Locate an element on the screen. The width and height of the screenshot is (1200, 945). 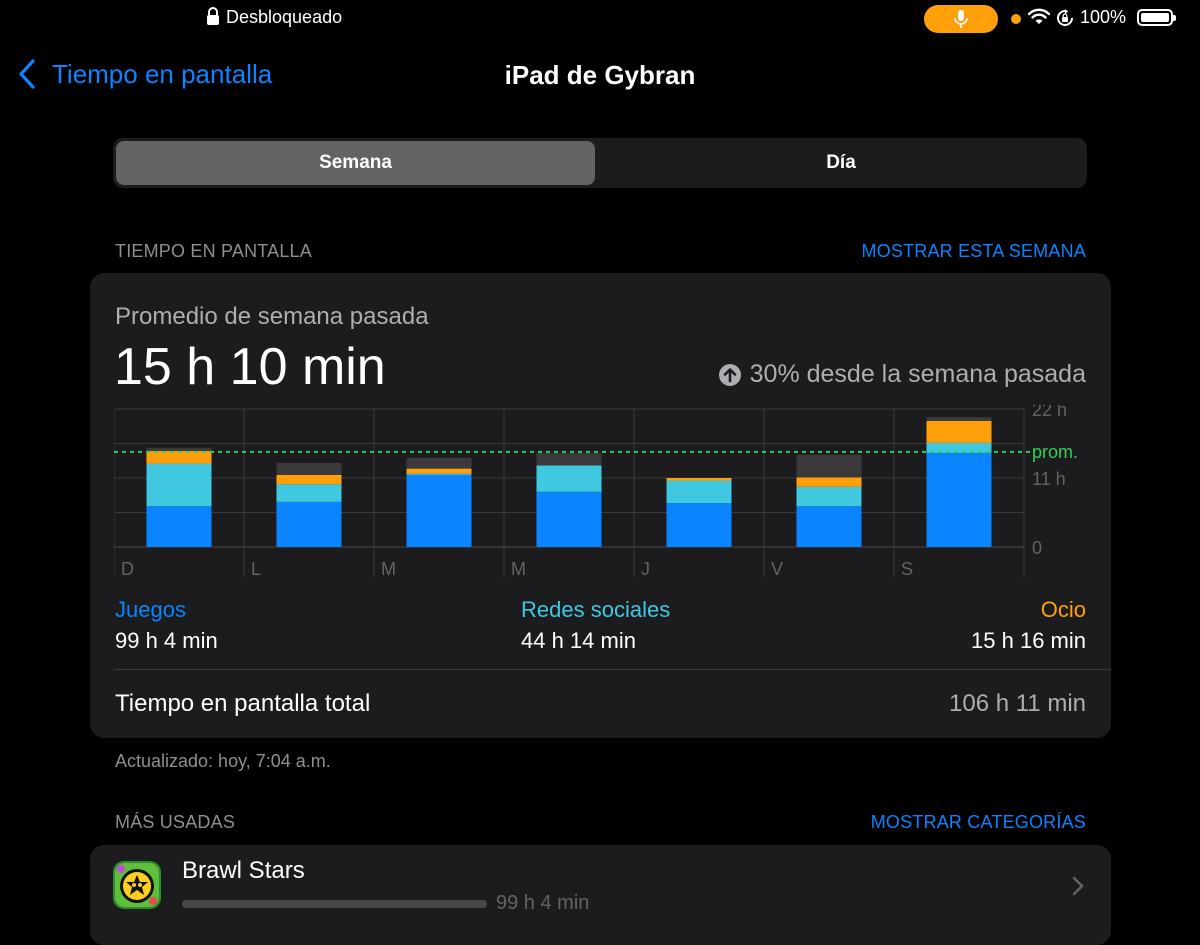
average-label: prom. is located at coordinates (1055, 452).